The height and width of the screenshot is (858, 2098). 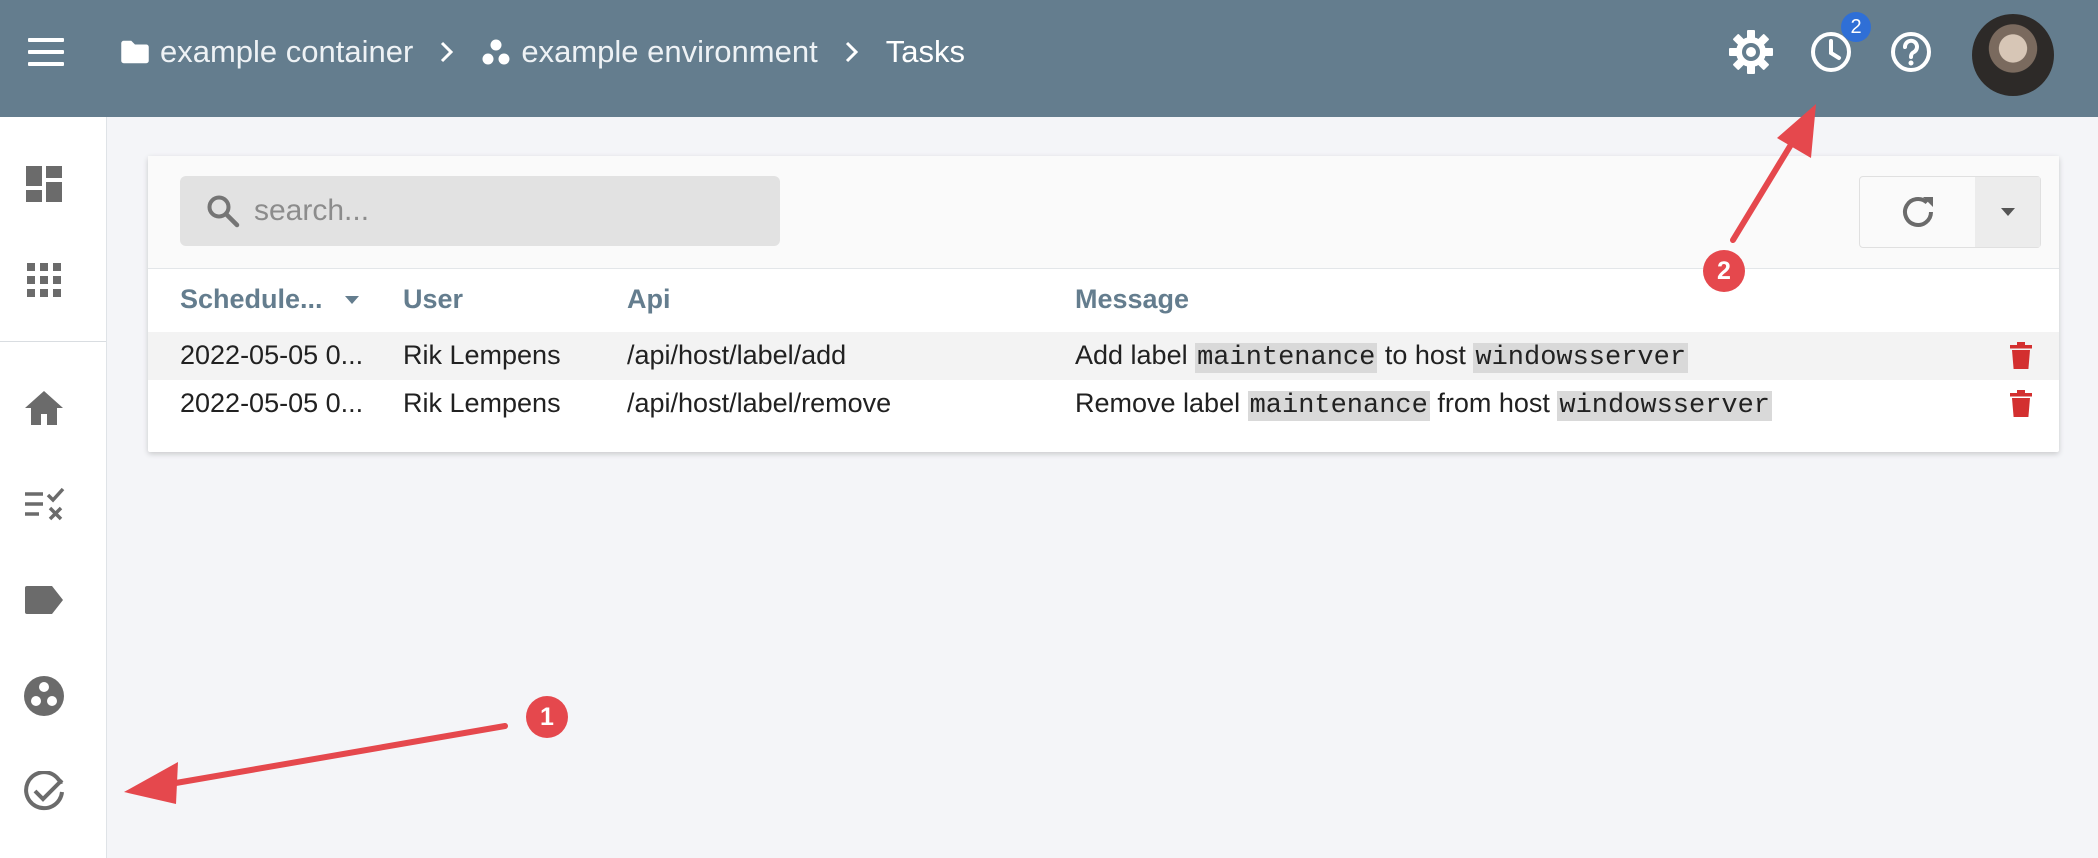 I want to click on folder-icon, so click(x=135, y=52).